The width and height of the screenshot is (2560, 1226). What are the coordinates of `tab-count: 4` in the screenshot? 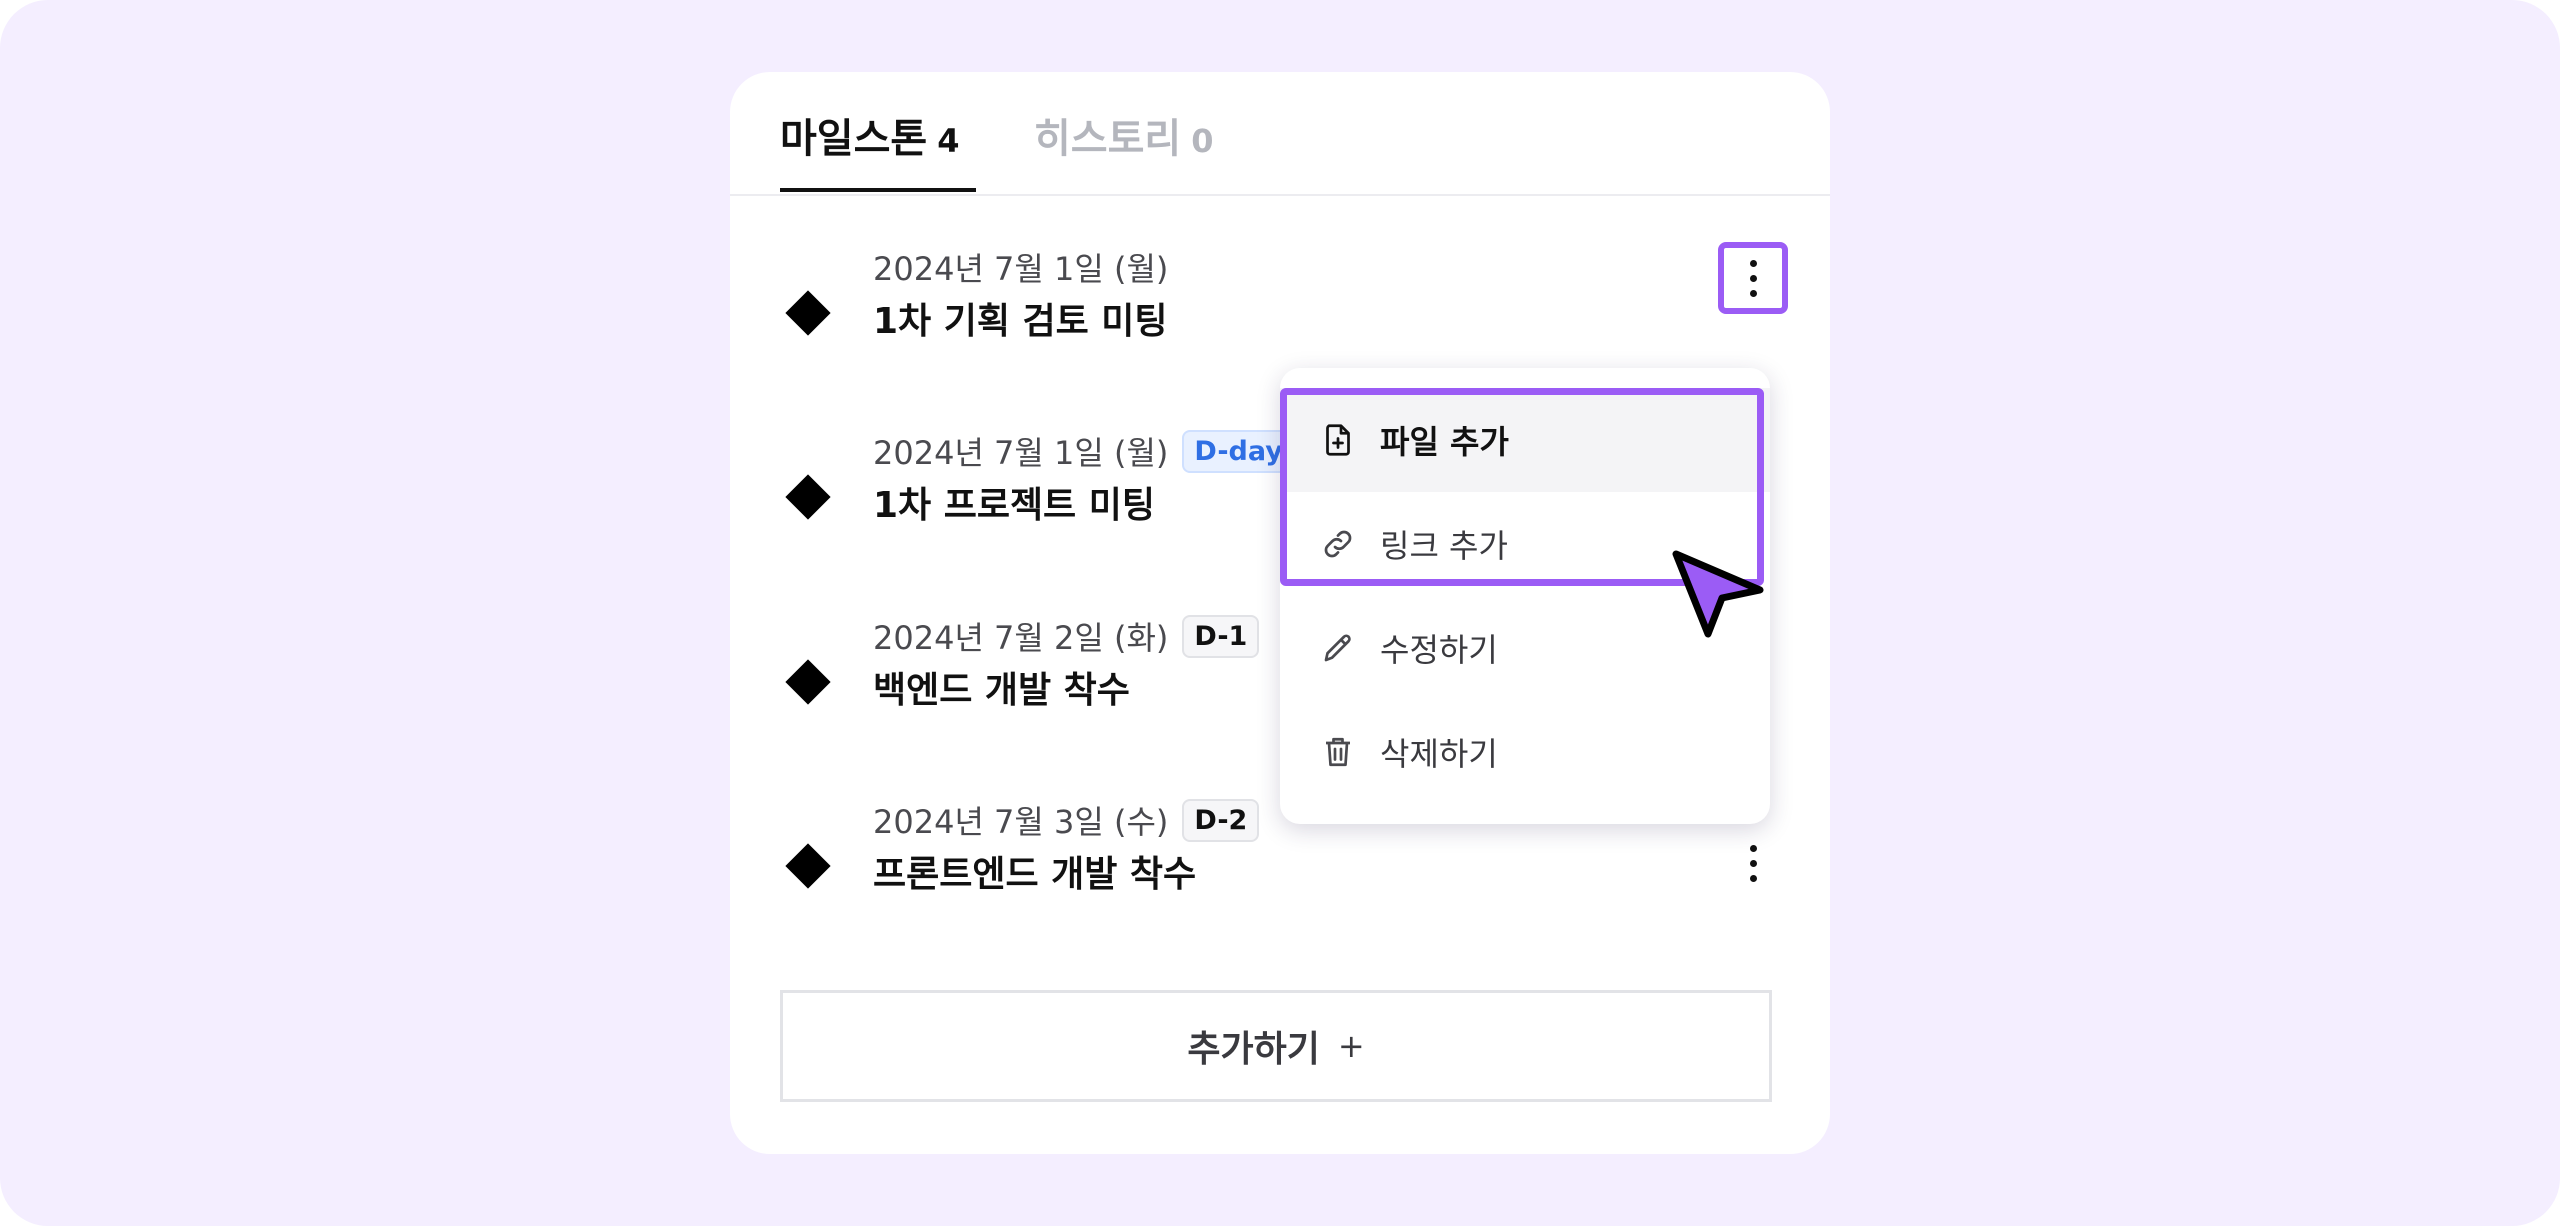 It's located at (948, 141).